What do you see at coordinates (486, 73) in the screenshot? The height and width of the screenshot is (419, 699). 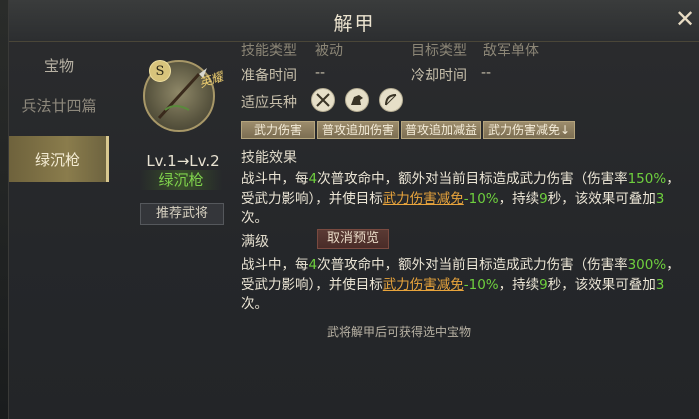 I see `cooldown-value: --` at bounding box center [486, 73].